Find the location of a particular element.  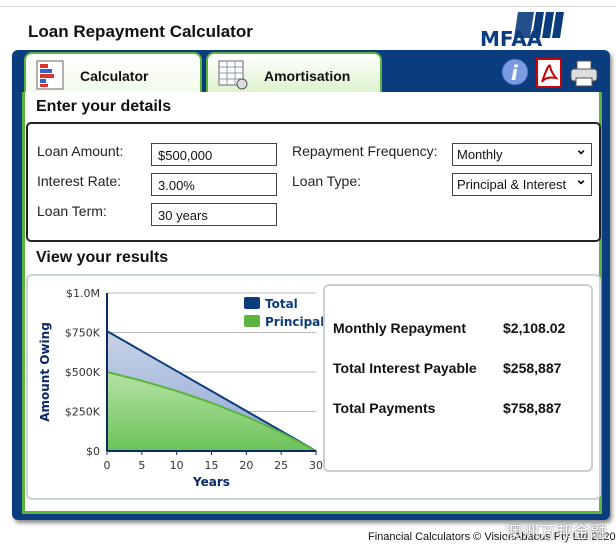

loan-type-label: Loan Type: is located at coordinates (327, 181).